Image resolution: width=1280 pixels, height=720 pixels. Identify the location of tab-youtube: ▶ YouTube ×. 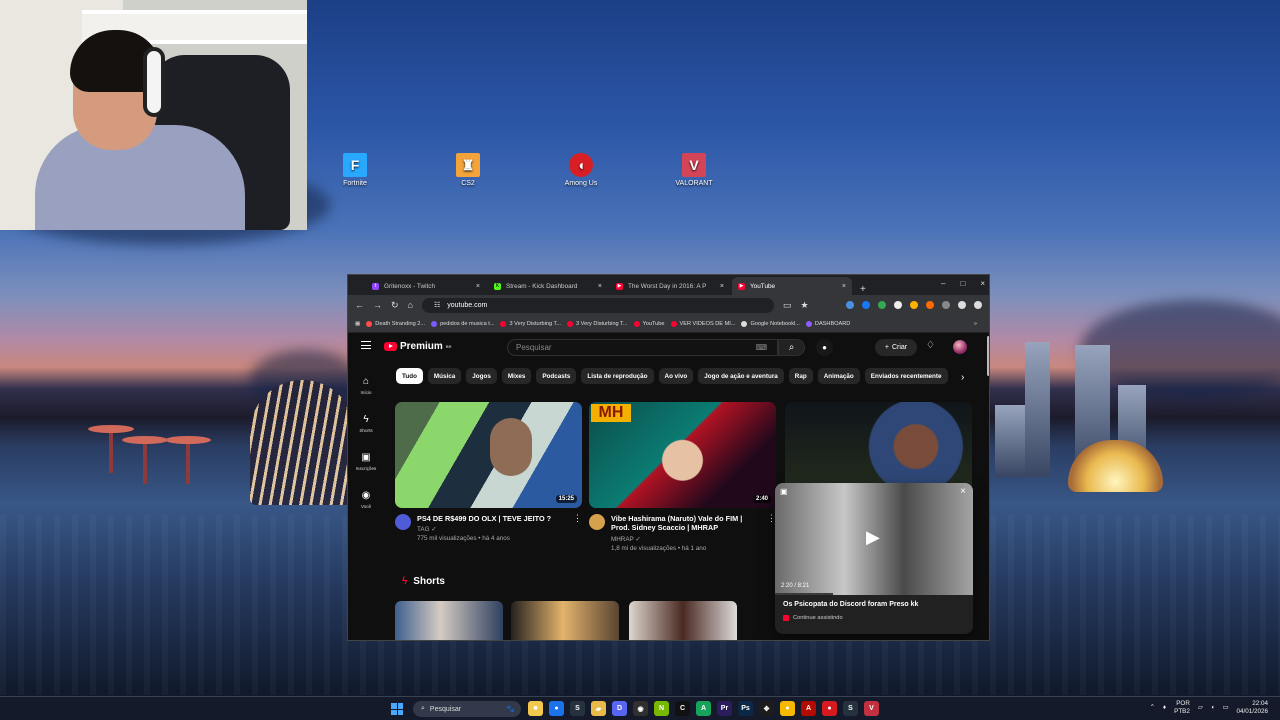
(792, 286).